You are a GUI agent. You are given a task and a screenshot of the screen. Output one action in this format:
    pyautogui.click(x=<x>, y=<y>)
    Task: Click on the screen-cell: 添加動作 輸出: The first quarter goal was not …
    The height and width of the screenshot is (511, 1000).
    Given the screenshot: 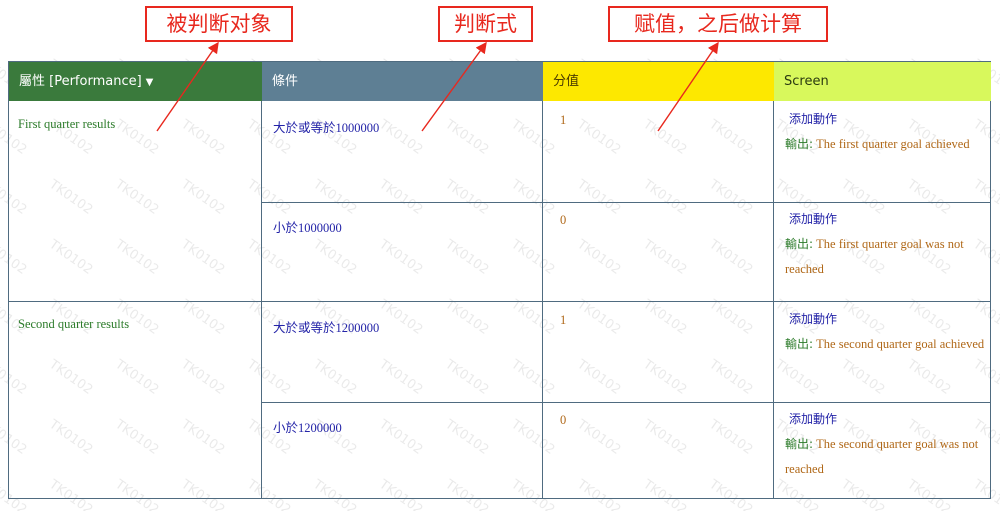 What is the action you would take?
    pyautogui.click(x=885, y=246)
    